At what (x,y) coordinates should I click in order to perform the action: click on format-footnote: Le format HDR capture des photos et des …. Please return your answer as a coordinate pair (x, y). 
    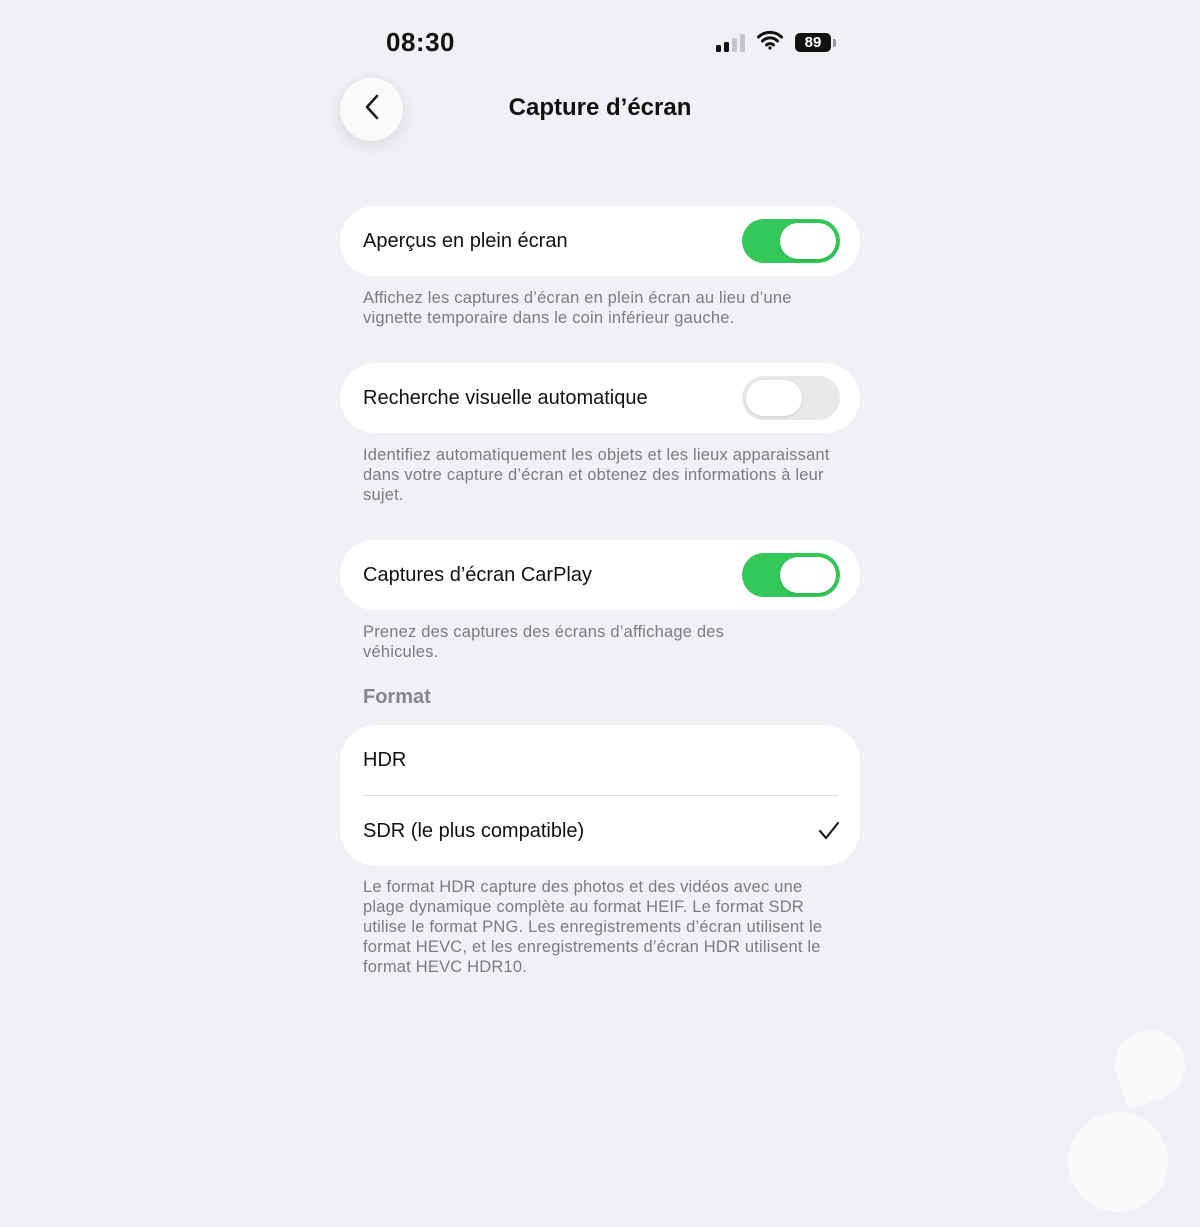
    Looking at the image, I should click on (593, 927).